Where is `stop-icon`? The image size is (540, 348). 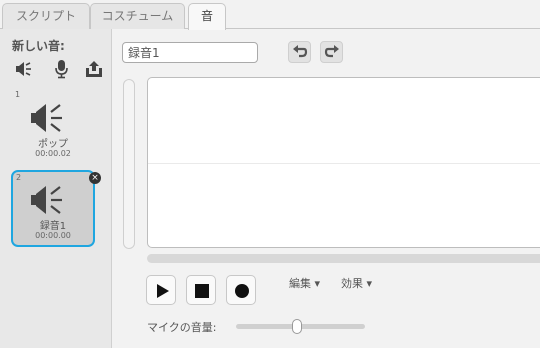 stop-icon is located at coordinates (202, 291).